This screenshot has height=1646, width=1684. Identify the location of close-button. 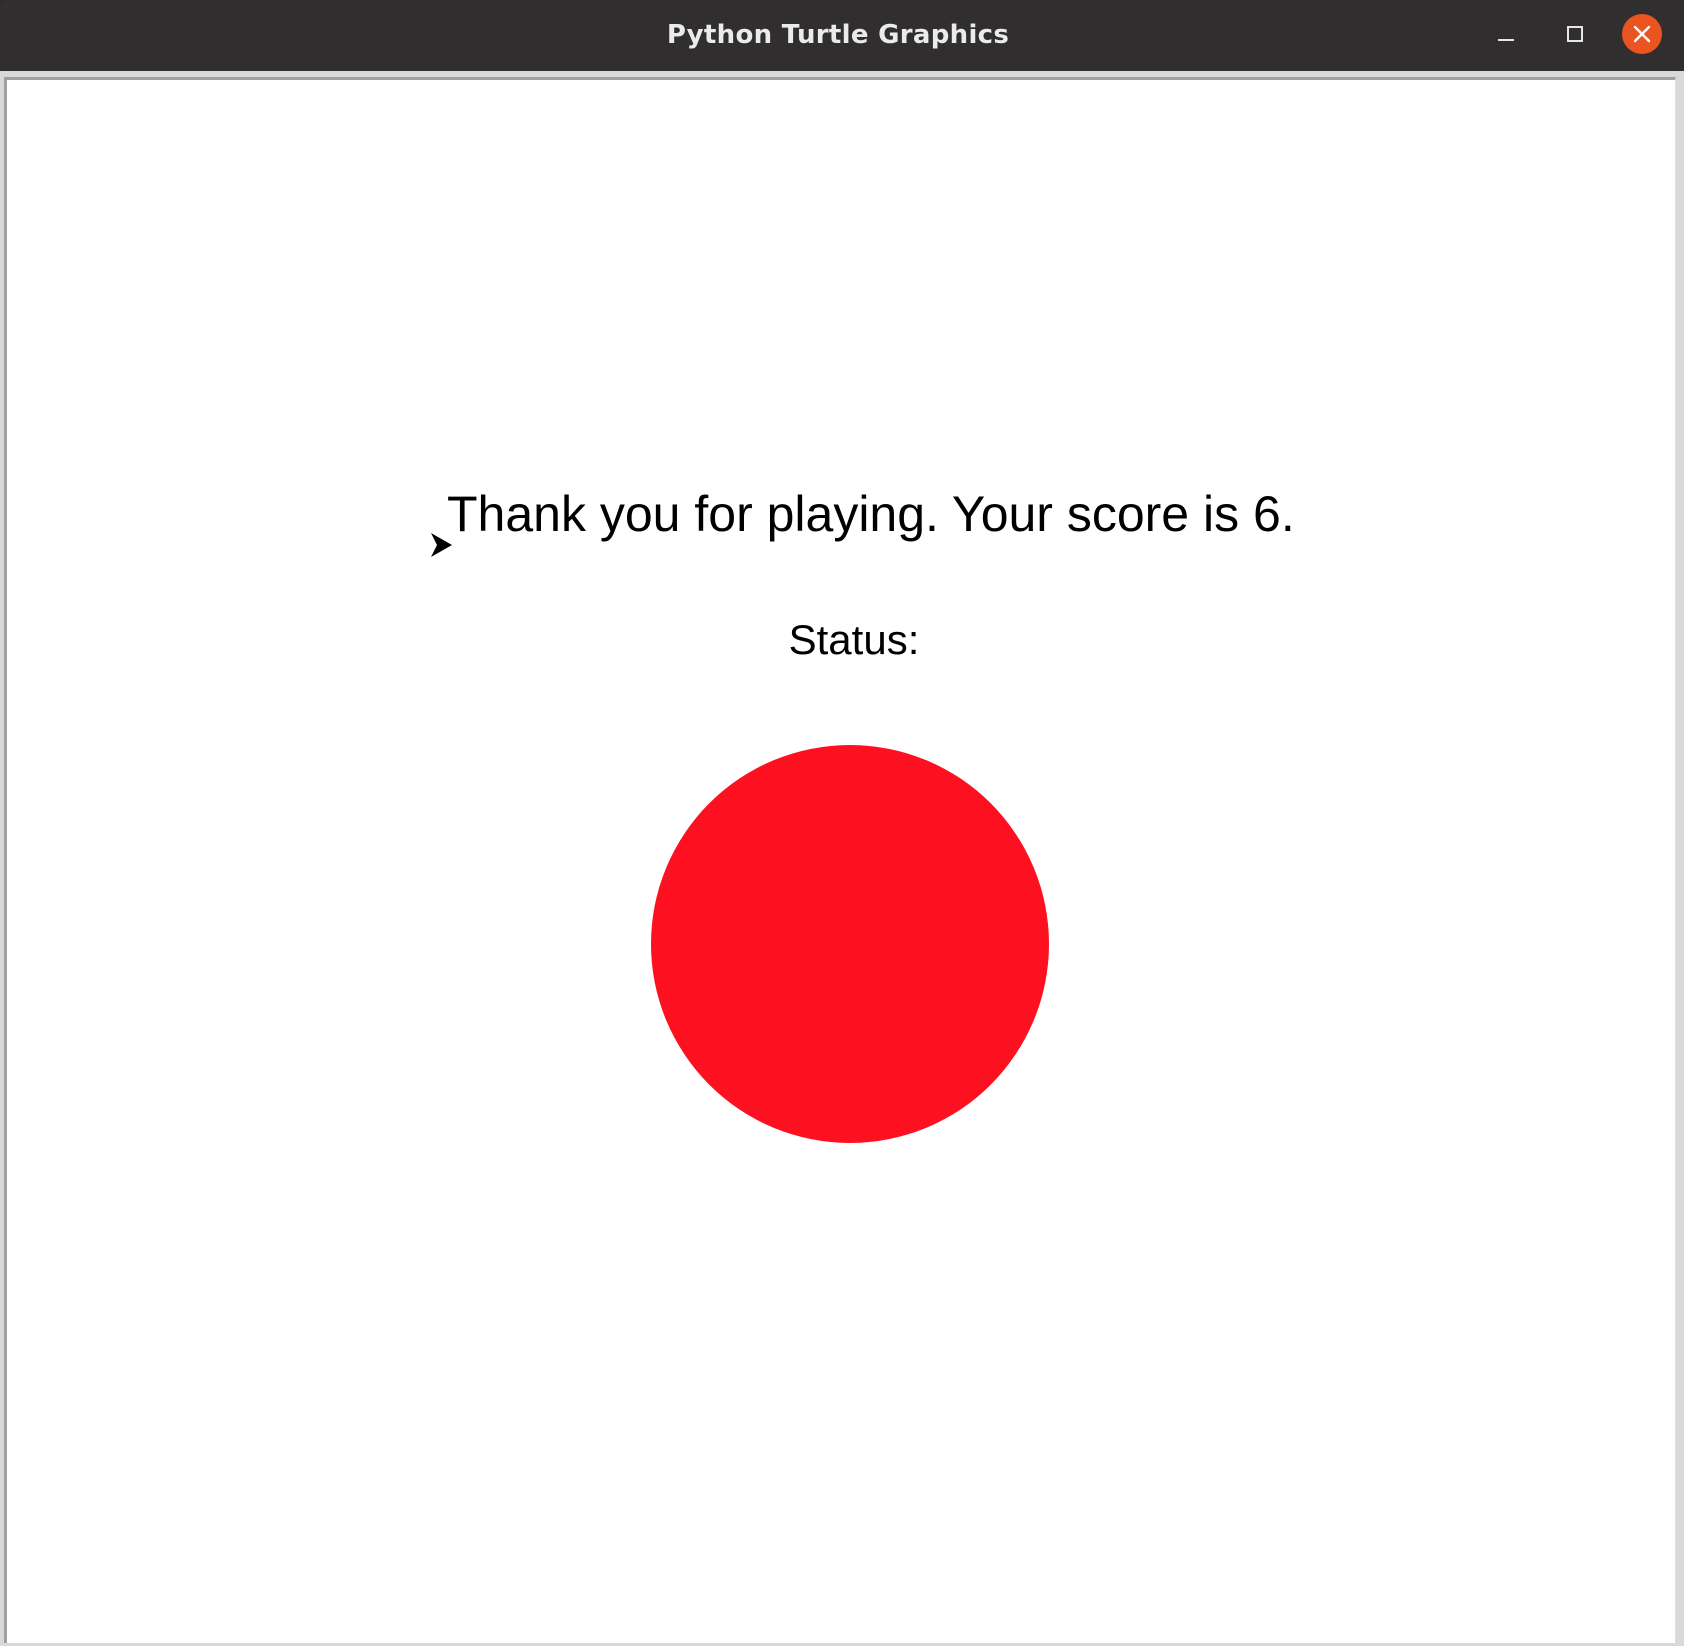
(1642, 34).